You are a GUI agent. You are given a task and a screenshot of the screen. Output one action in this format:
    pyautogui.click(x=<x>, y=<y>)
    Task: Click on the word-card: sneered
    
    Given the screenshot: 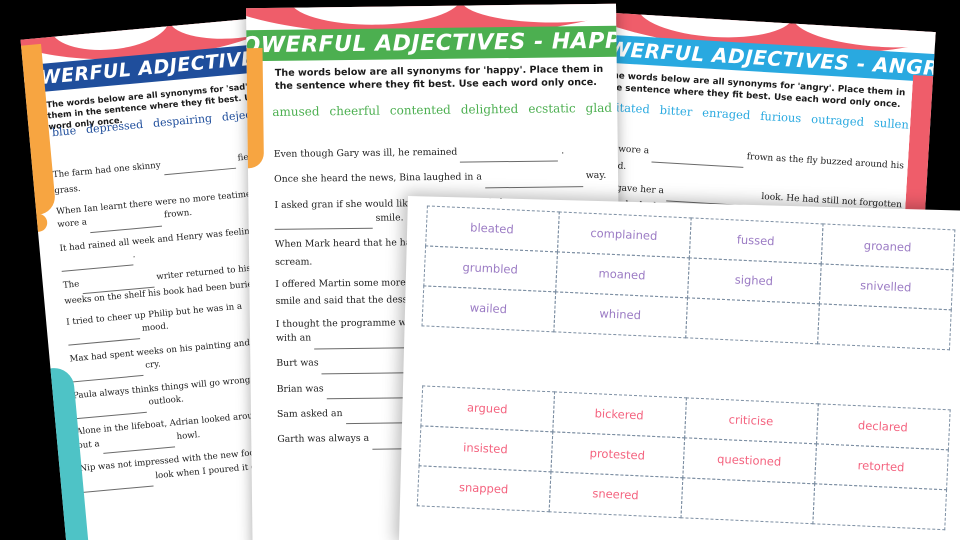 What is the action you would take?
    pyautogui.click(x=615, y=494)
    